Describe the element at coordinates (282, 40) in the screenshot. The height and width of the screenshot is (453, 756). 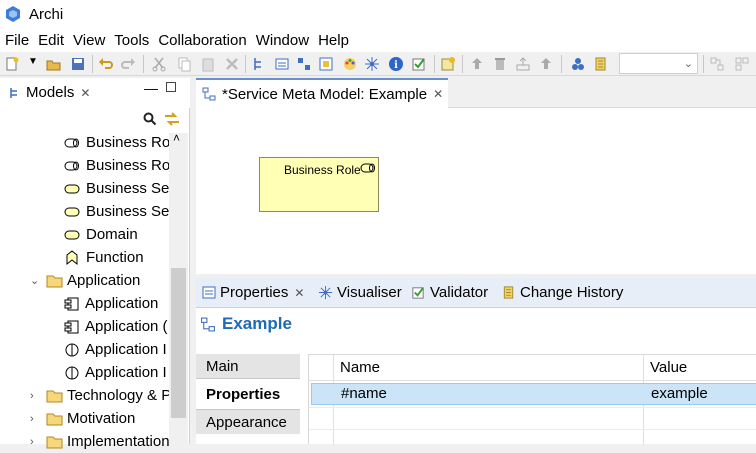
I see `menu-window: Window` at that location.